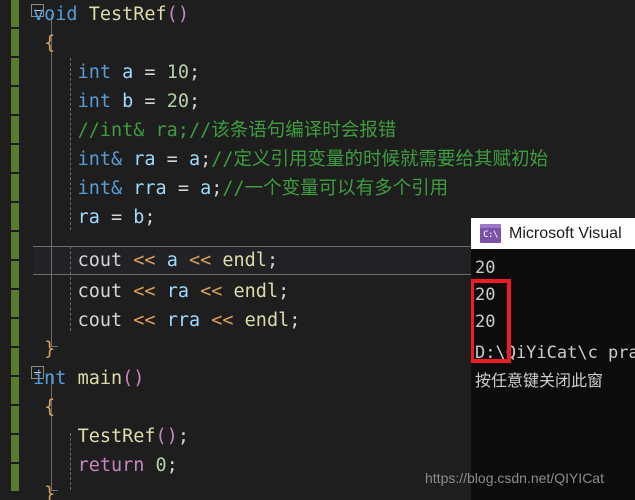 The image size is (635, 500). I want to click on code-line: //int& ra;//该条语句编译时会报错, so click(198, 130).